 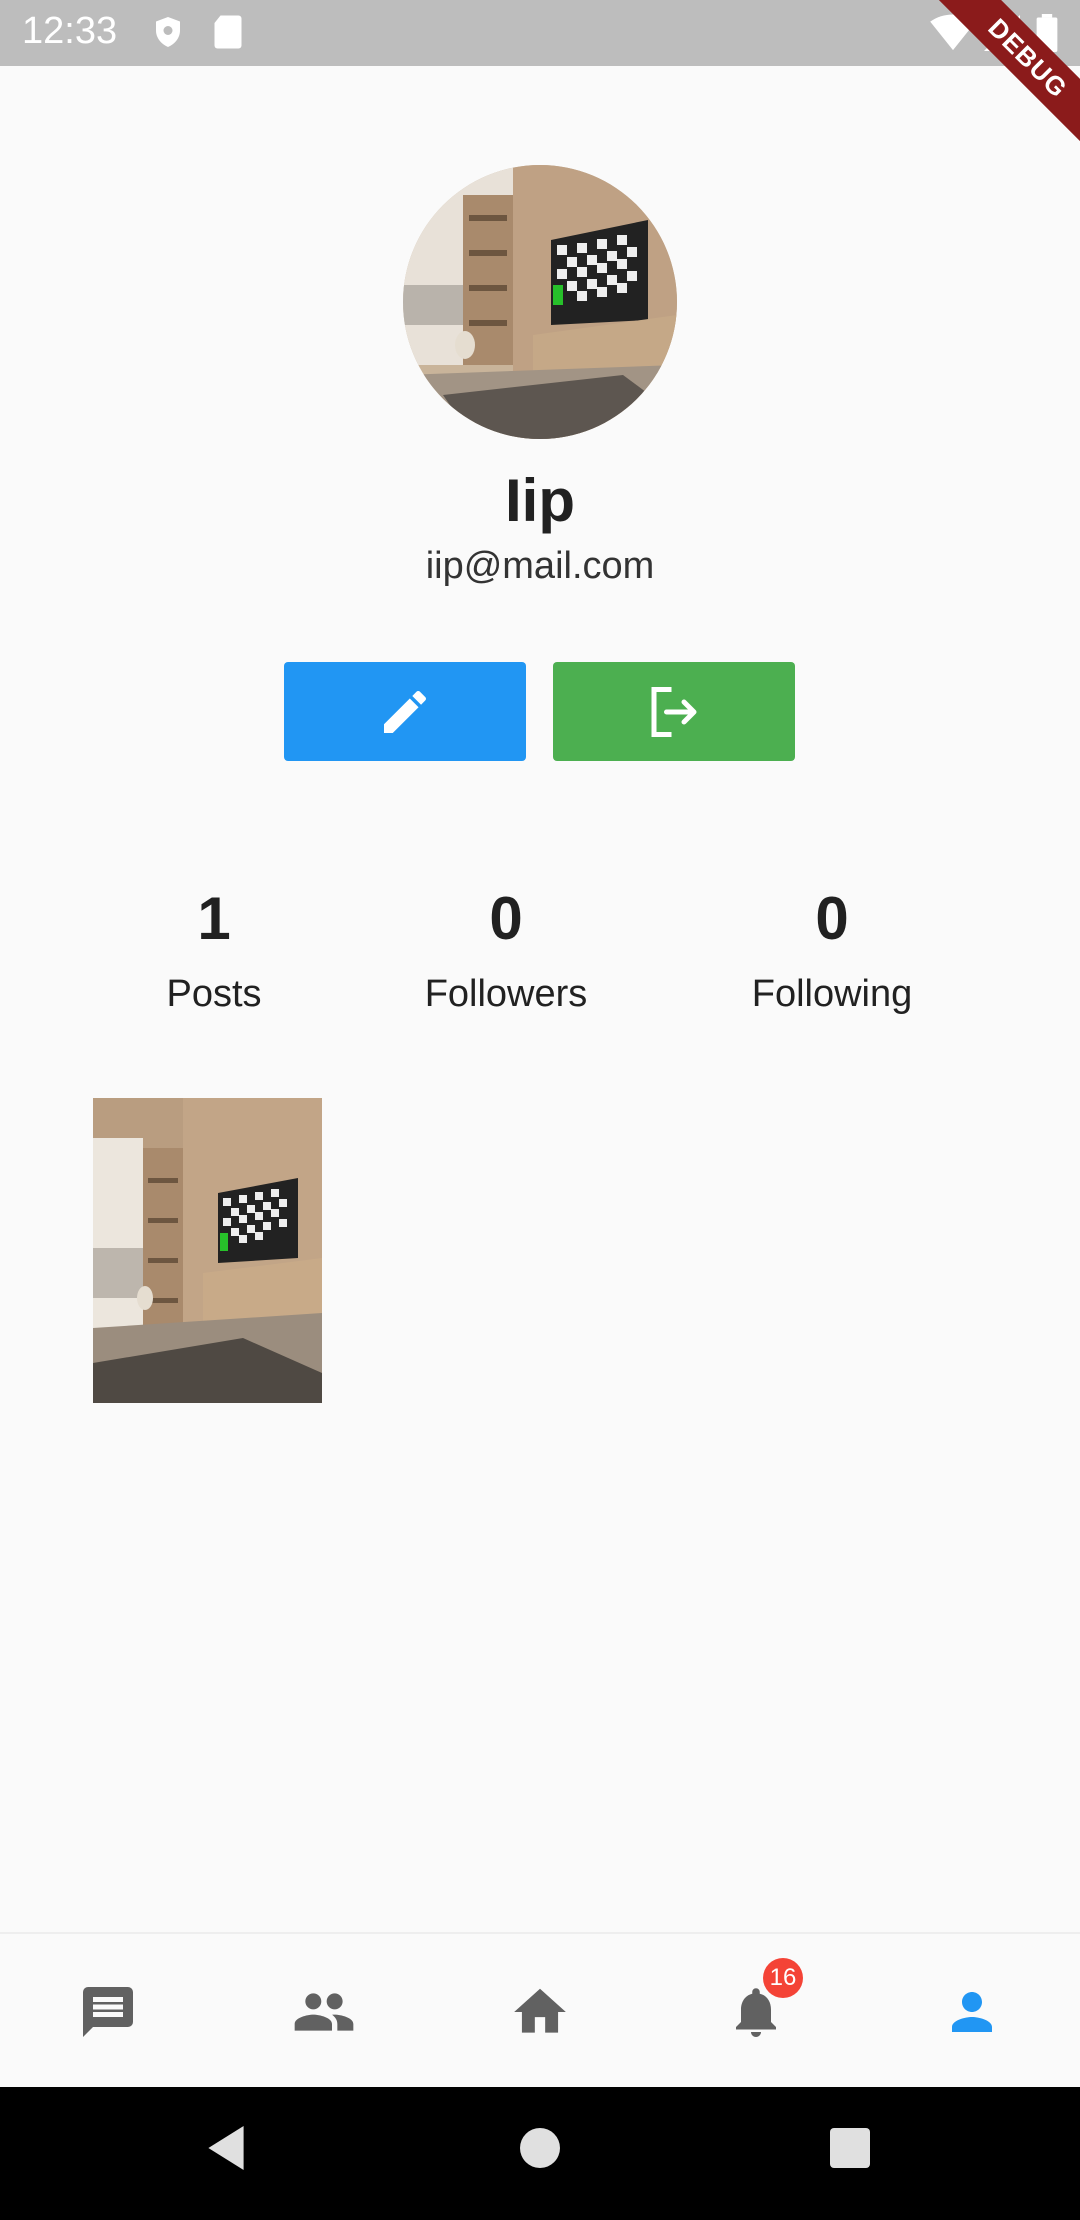 I want to click on stat-following: 0 Following, so click(x=832, y=950).